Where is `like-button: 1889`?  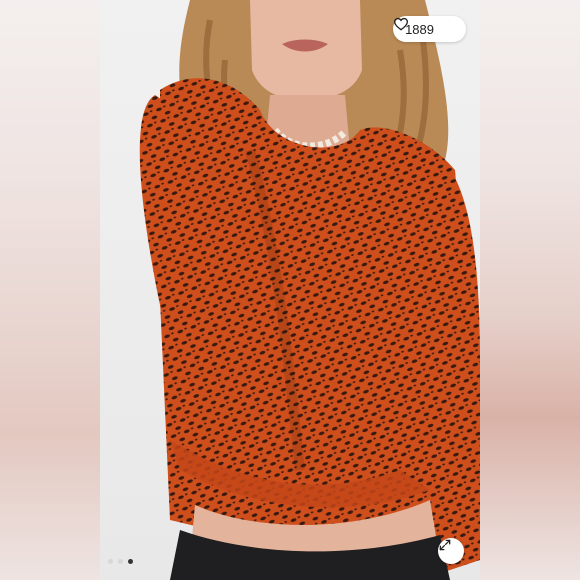 like-button: 1889 is located at coordinates (429, 29).